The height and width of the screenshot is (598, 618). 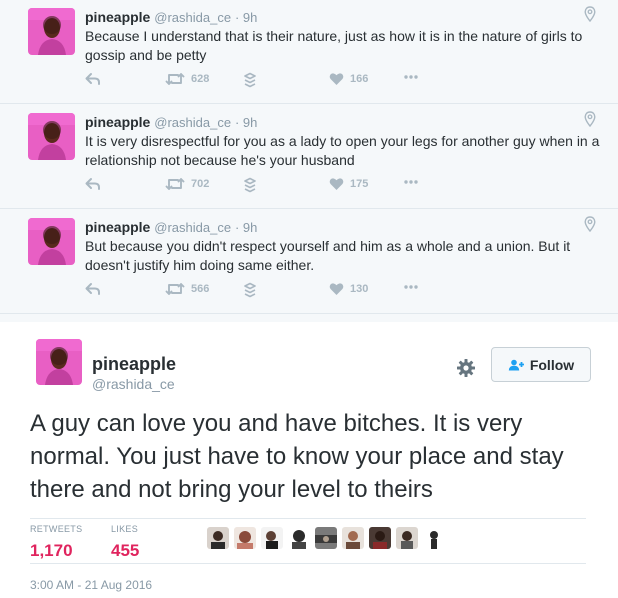 What do you see at coordinates (200, 289) in the screenshot?
I see `retweet-count: 566` at bounding box center [200, 289].